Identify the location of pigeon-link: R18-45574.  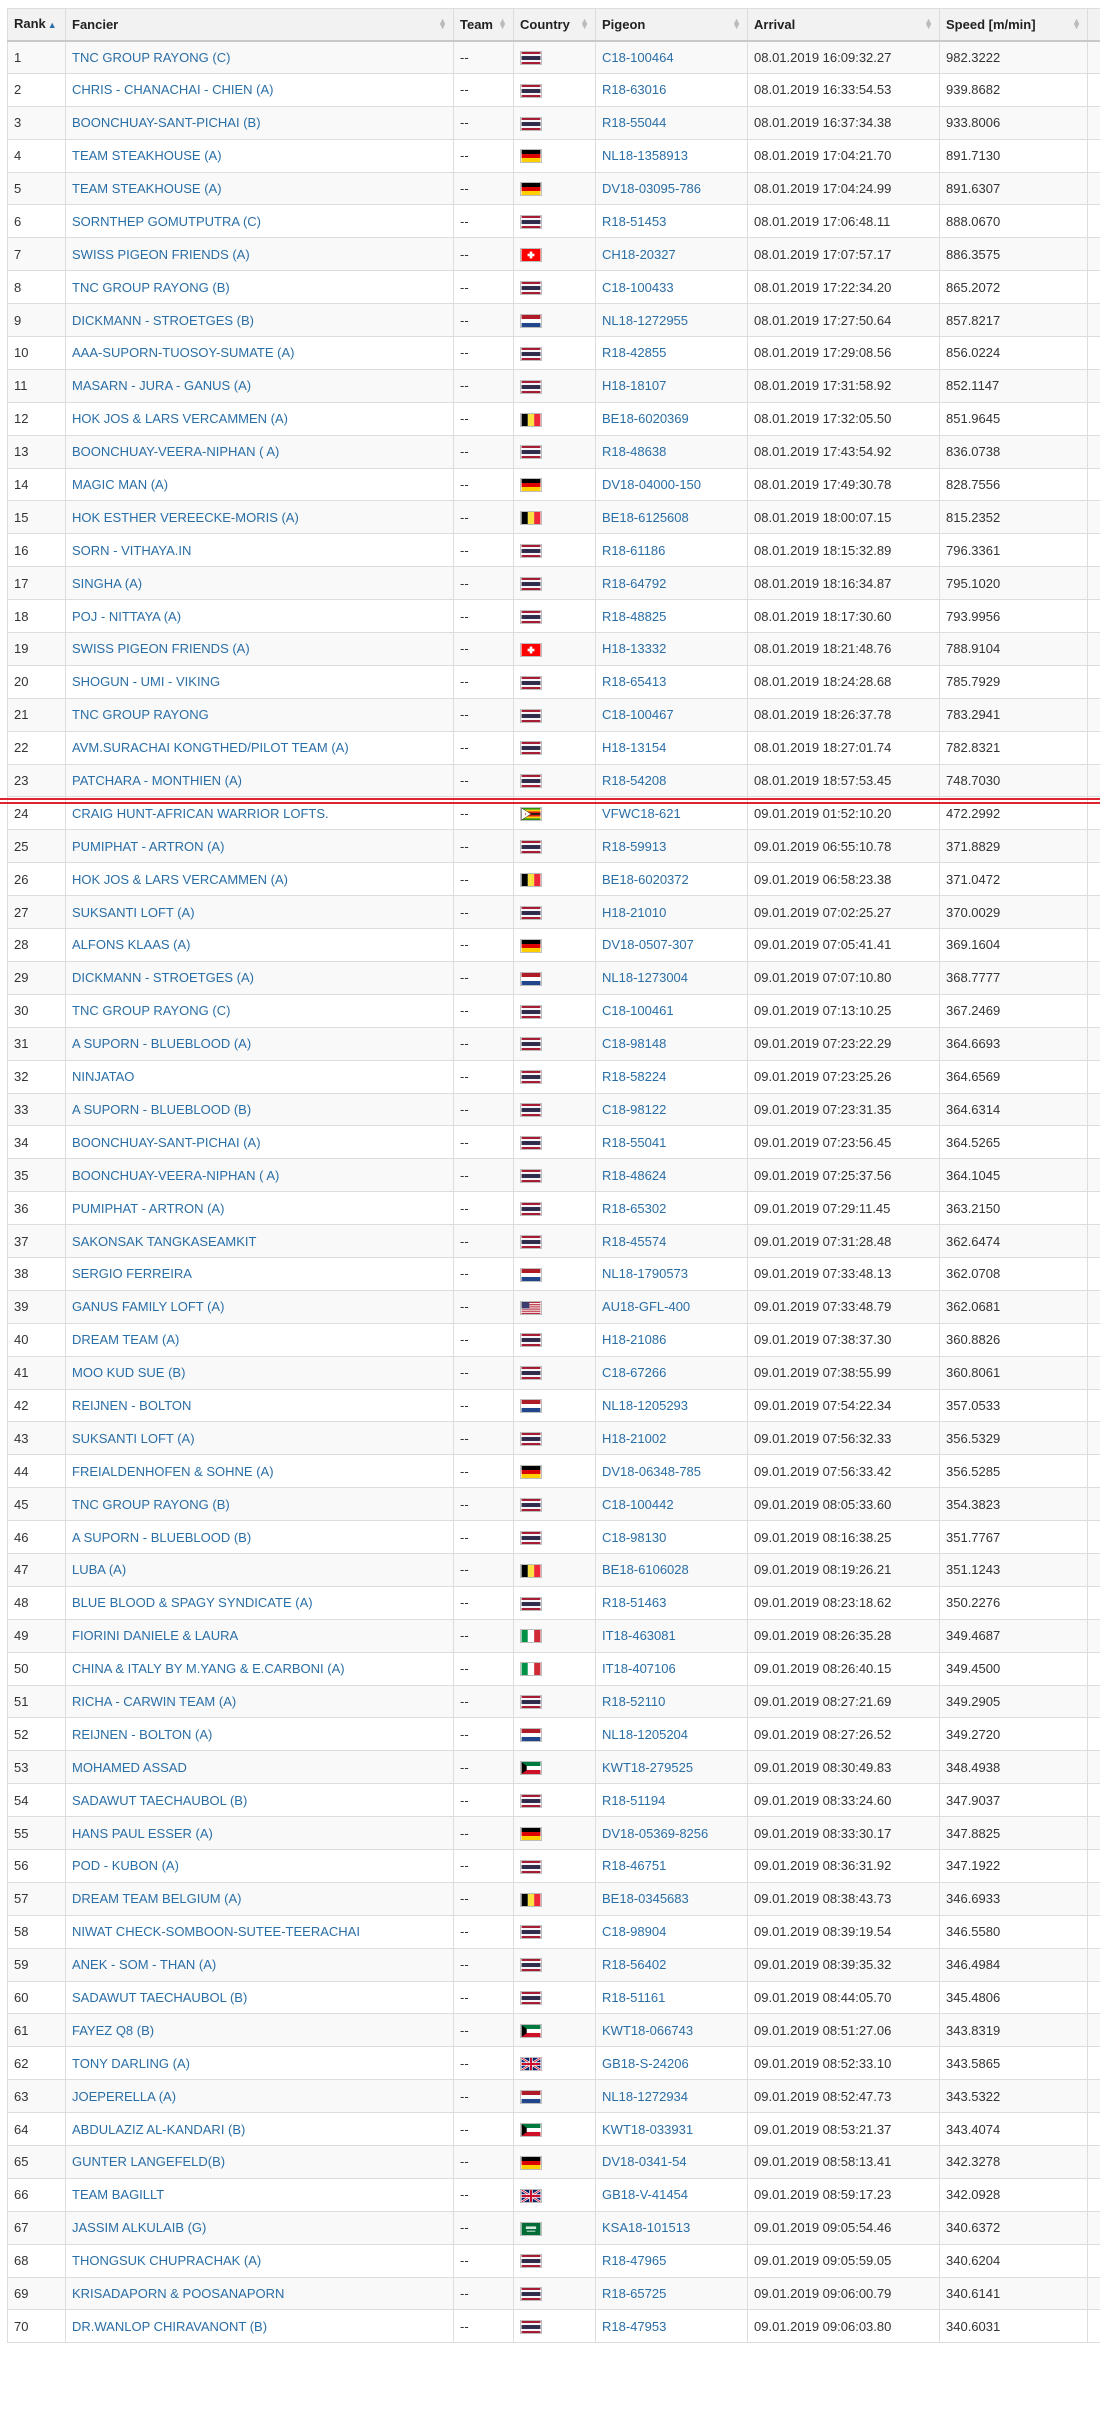
(671, 1241).